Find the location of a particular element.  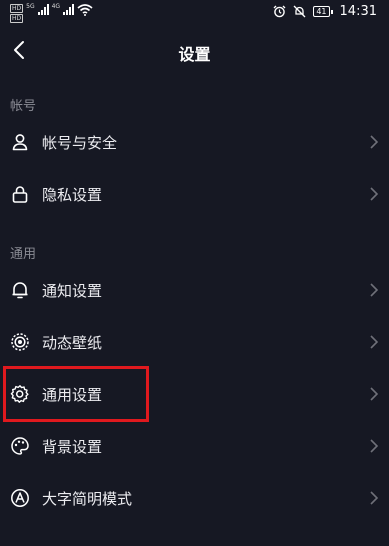

network-type: 4G is located at coordinates (56, 6).